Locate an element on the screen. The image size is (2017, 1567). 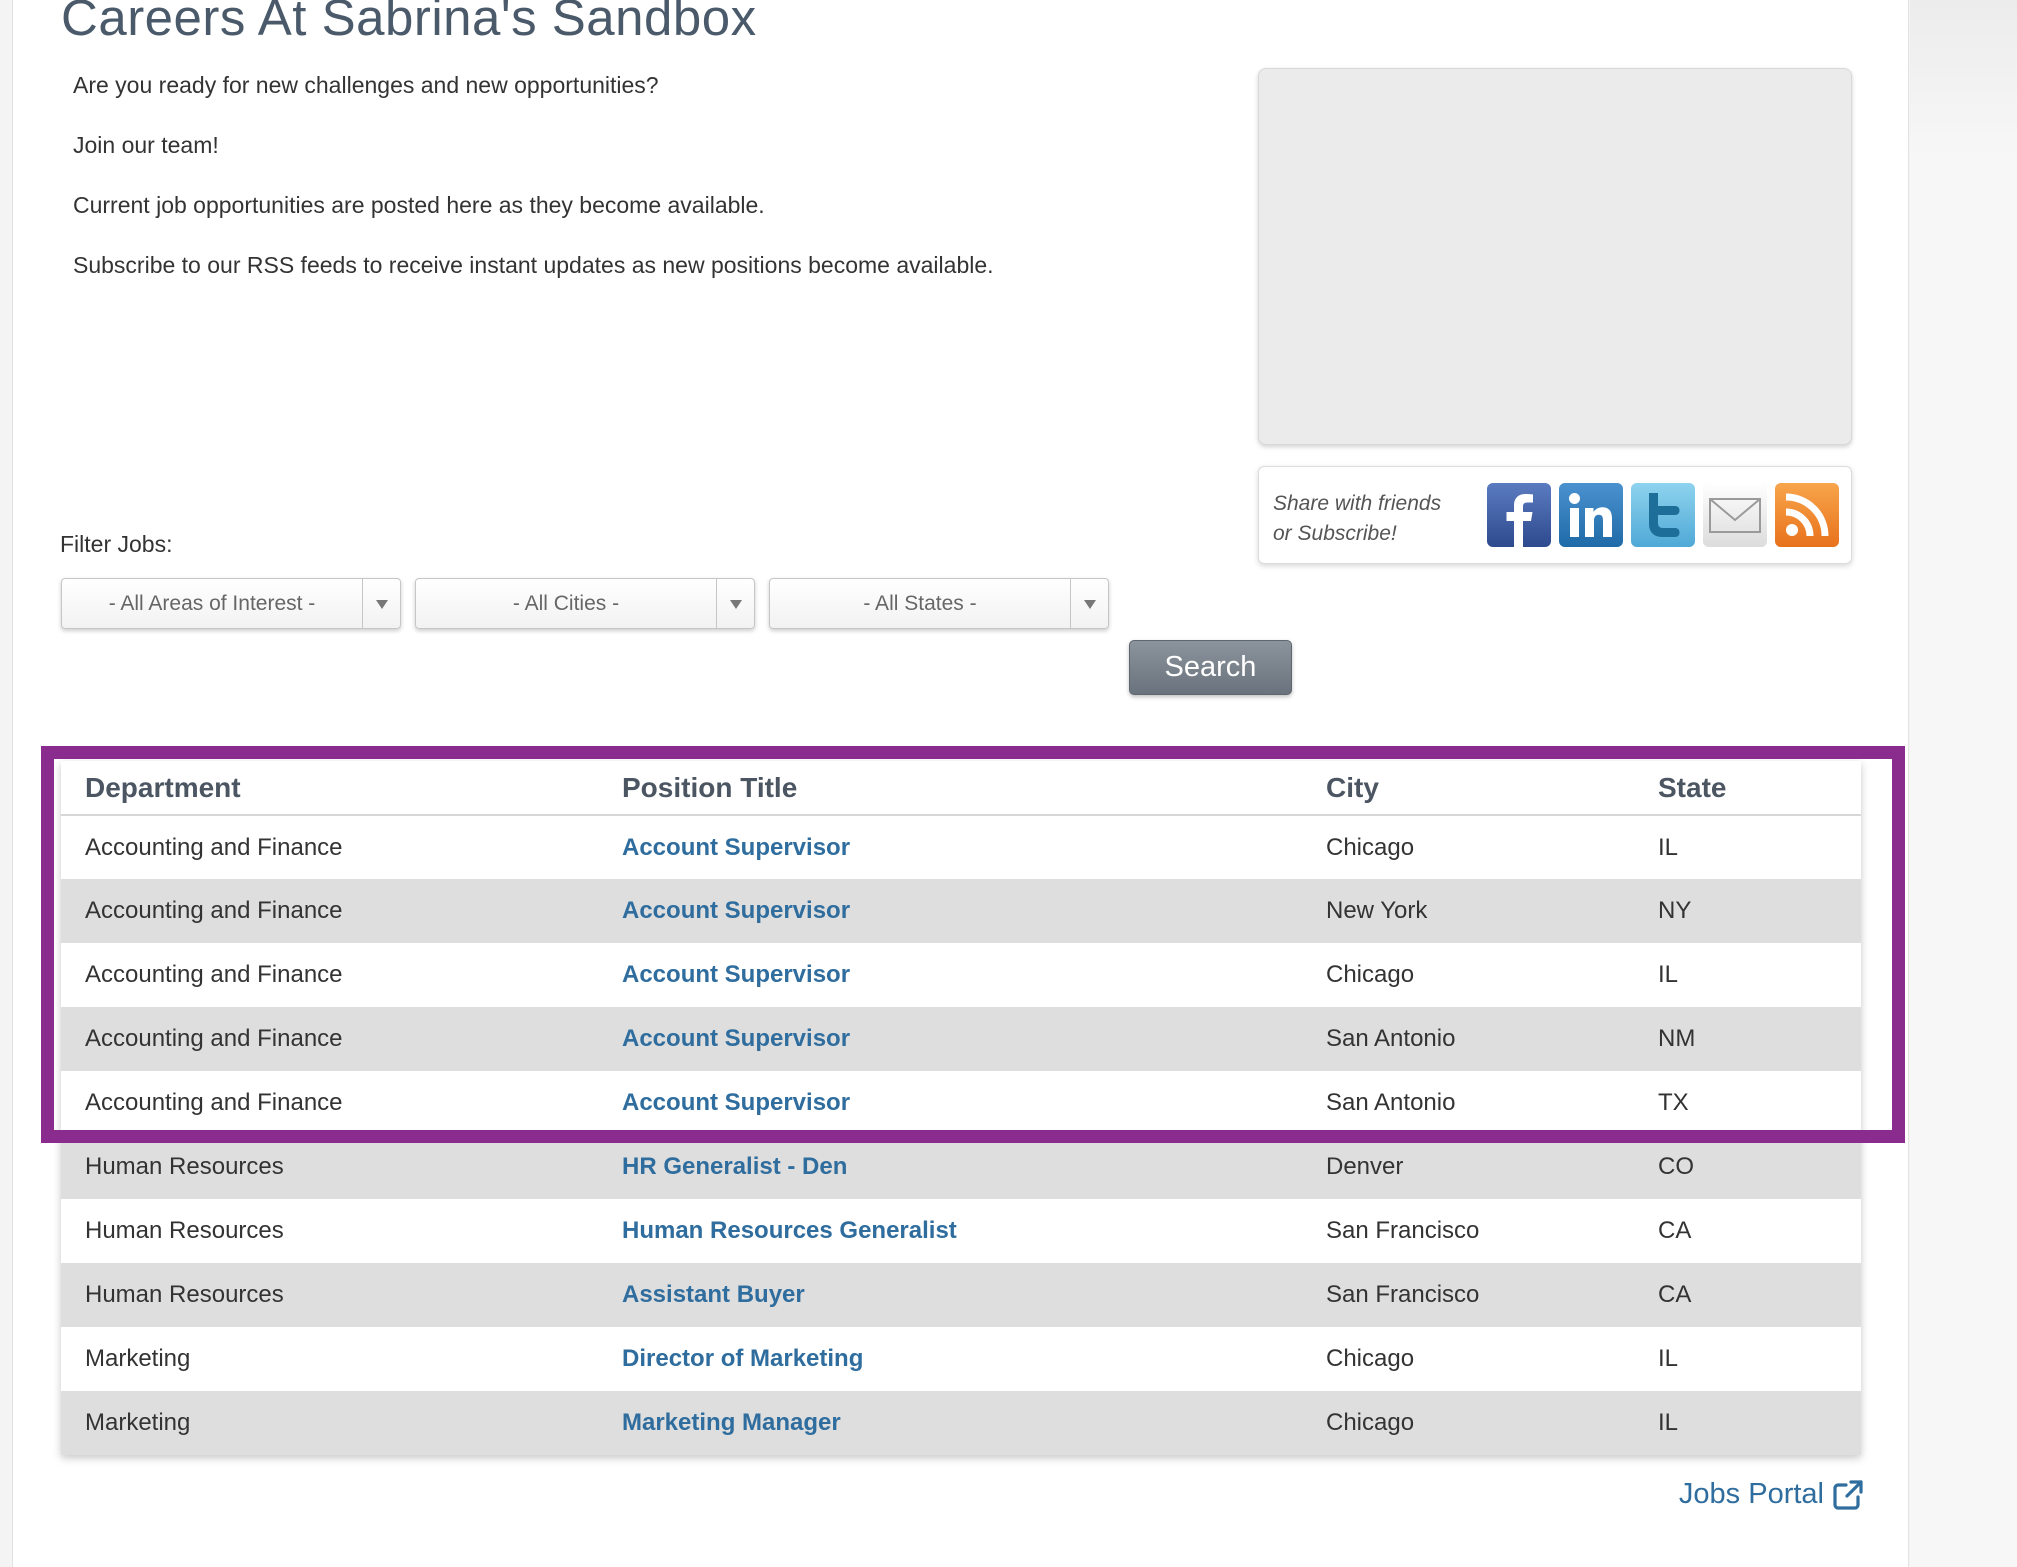
state-cell: TX is located at coordinates (1673, 1102).